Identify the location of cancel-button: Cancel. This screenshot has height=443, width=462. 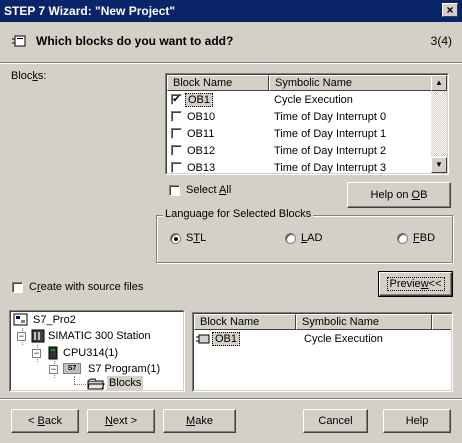
(335, 421).